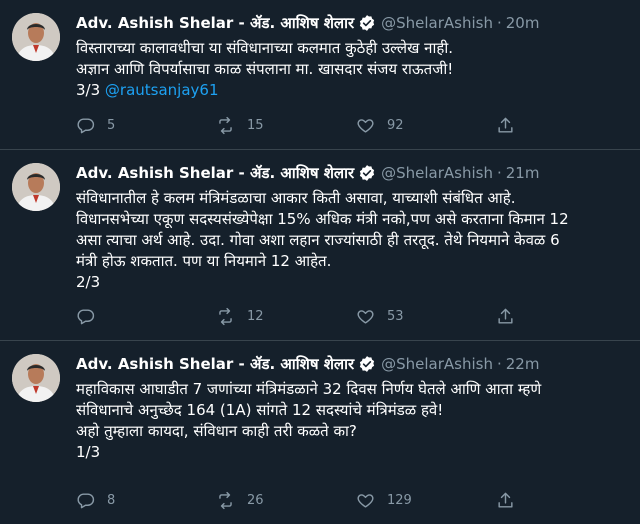 This screenshot has width=640, height=524. What do you see at coordinates (146, 316) in the screenshot?
I see `reply-button` at bounding box center [146, 316].